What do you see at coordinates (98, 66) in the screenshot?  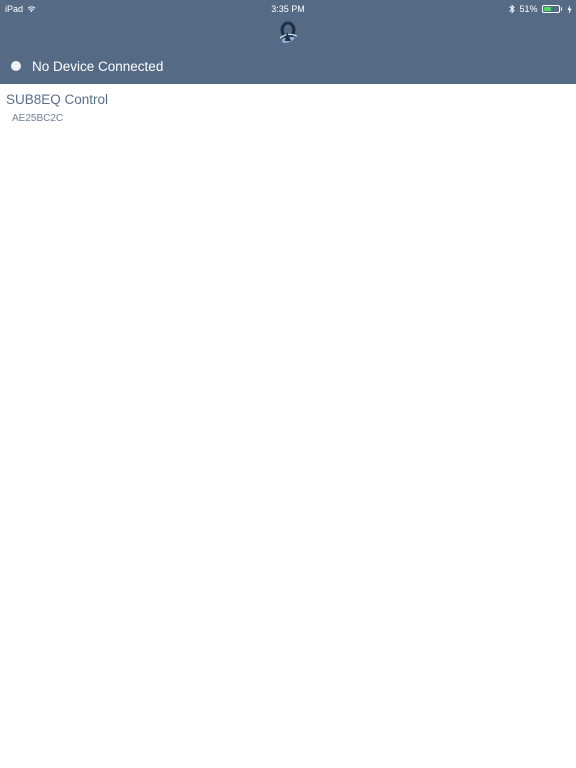 I see `connection-status-text: No Device Connected` at bounding box center [98, 66].